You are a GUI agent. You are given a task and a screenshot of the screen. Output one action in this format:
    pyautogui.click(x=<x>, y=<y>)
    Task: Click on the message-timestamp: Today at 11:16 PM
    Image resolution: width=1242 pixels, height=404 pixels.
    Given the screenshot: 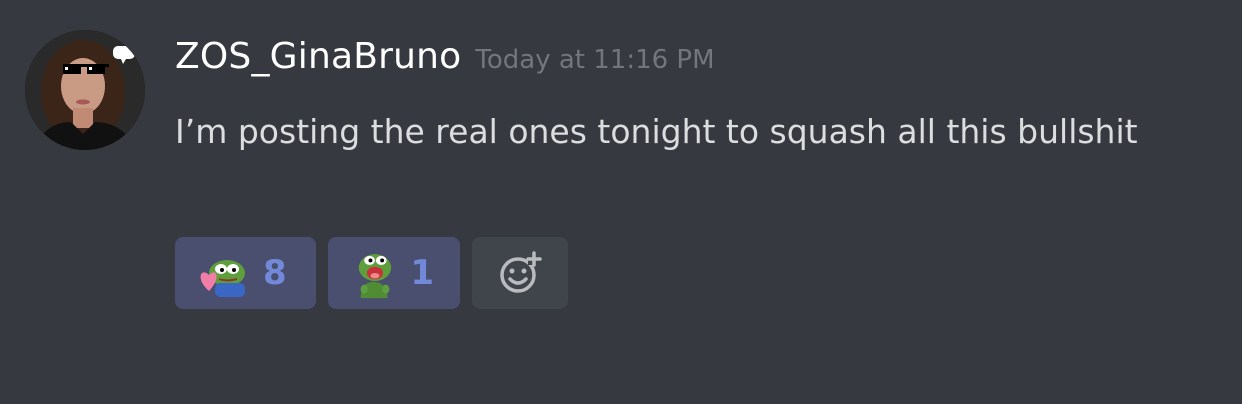 What is the action you would take?
    pyautogui.click(x=595, y=60)
    